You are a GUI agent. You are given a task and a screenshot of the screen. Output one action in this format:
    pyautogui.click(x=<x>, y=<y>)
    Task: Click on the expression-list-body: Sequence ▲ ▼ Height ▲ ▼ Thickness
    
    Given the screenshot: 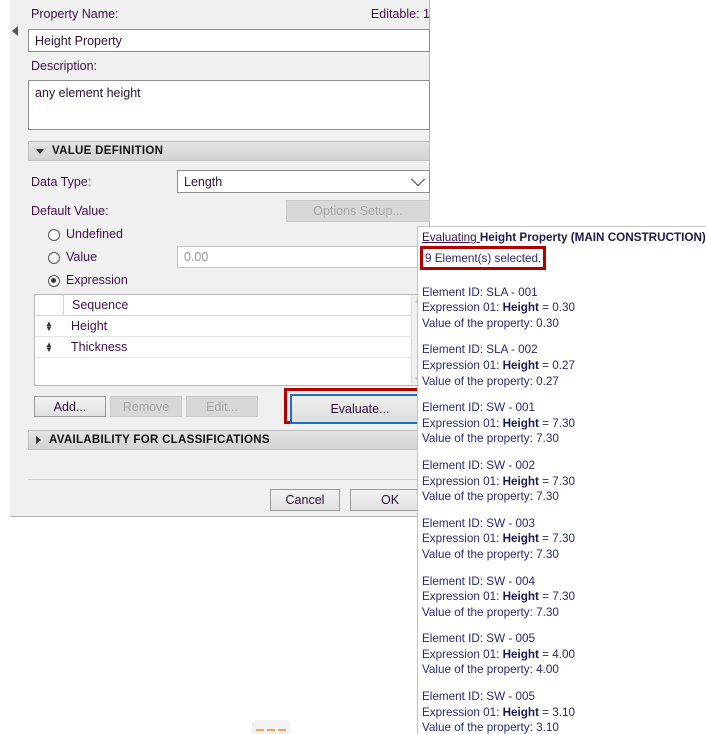 What is the action you would take?
    pyautogui.click(x=223, y=340)
    